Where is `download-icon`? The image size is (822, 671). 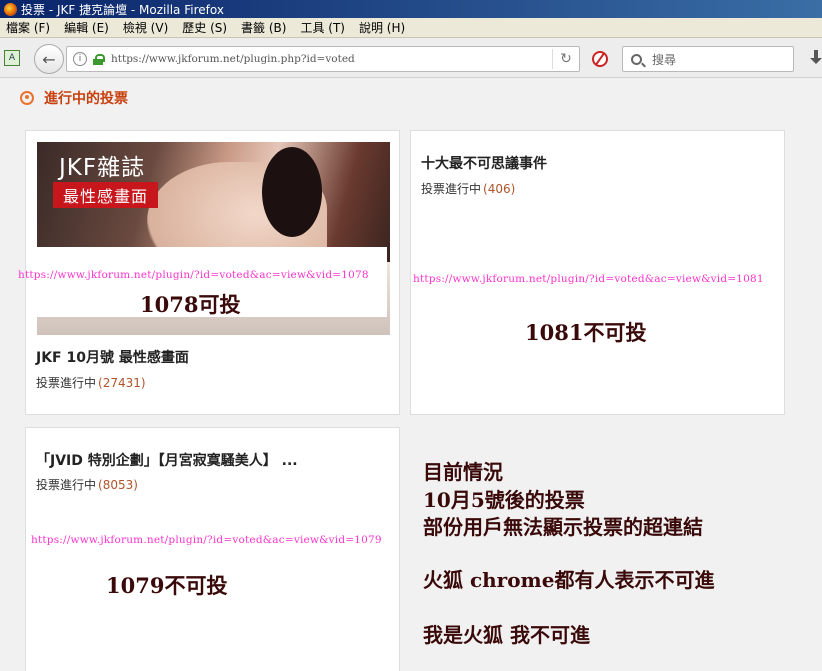 download-icon is located at coordinates (816, 58).